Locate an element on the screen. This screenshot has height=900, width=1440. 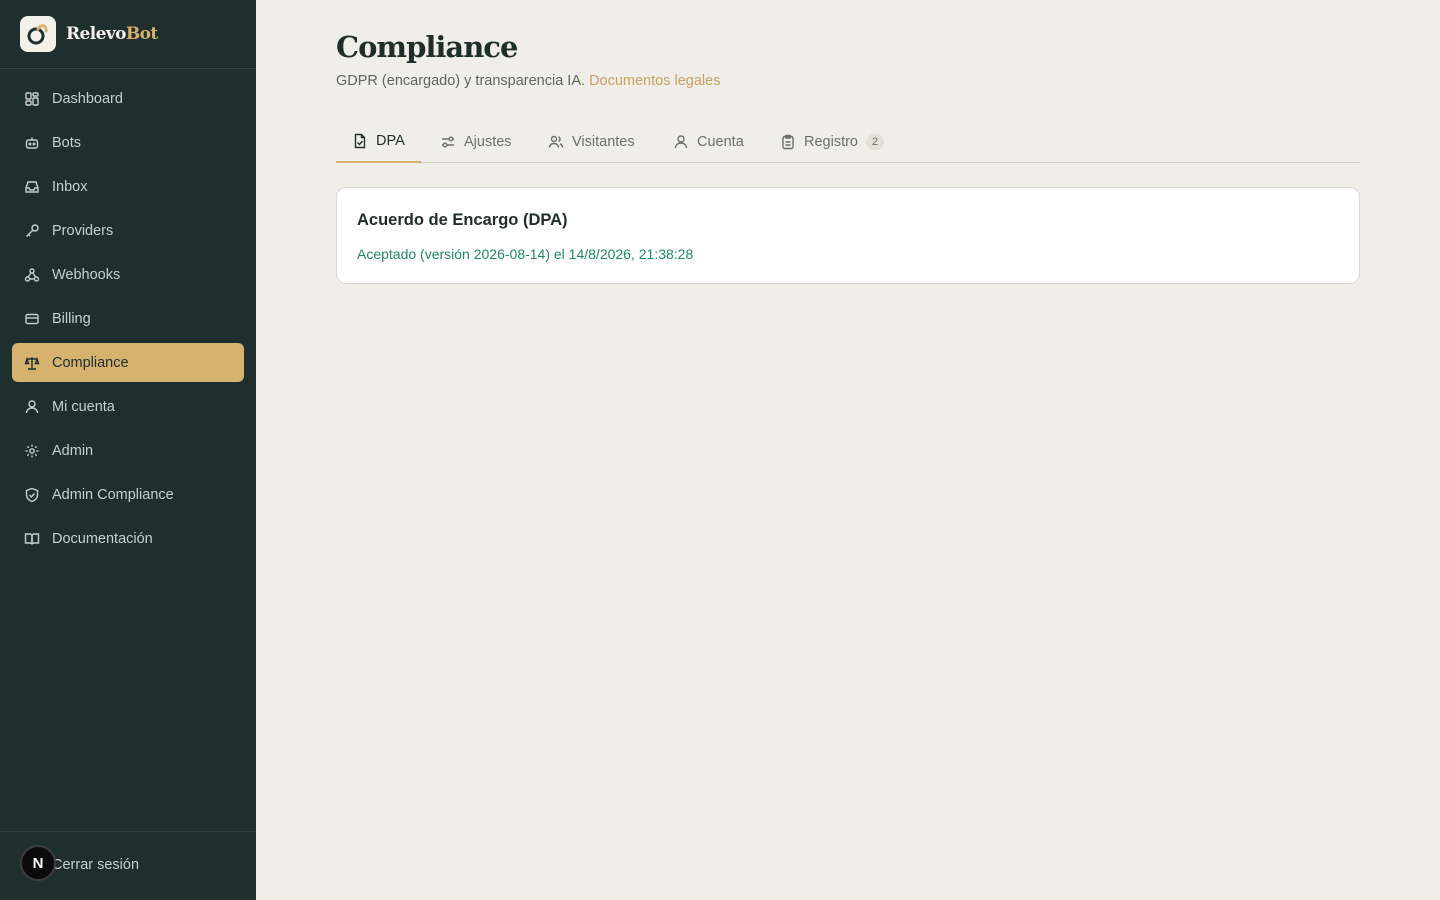
subtitle-text: GDPR (encargado) y transparencia IA. is located at coordinates (461, 81).